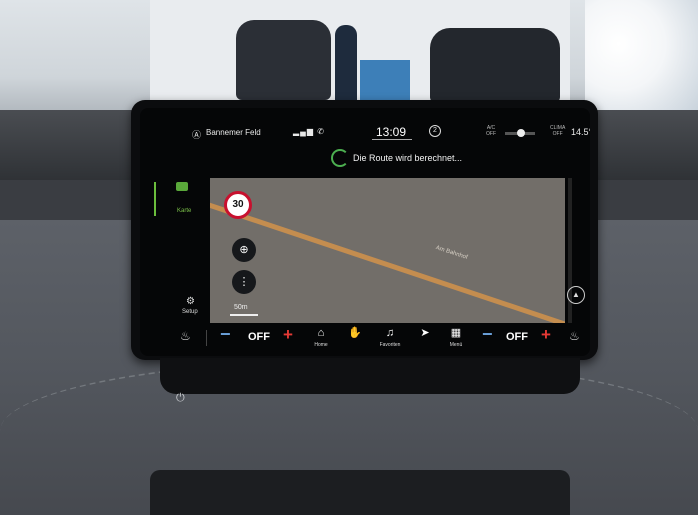 The image size is (698, 515). Describe the element at coordinates (244, 315) in the screenshot. I see `map-scale-bar` at that location.